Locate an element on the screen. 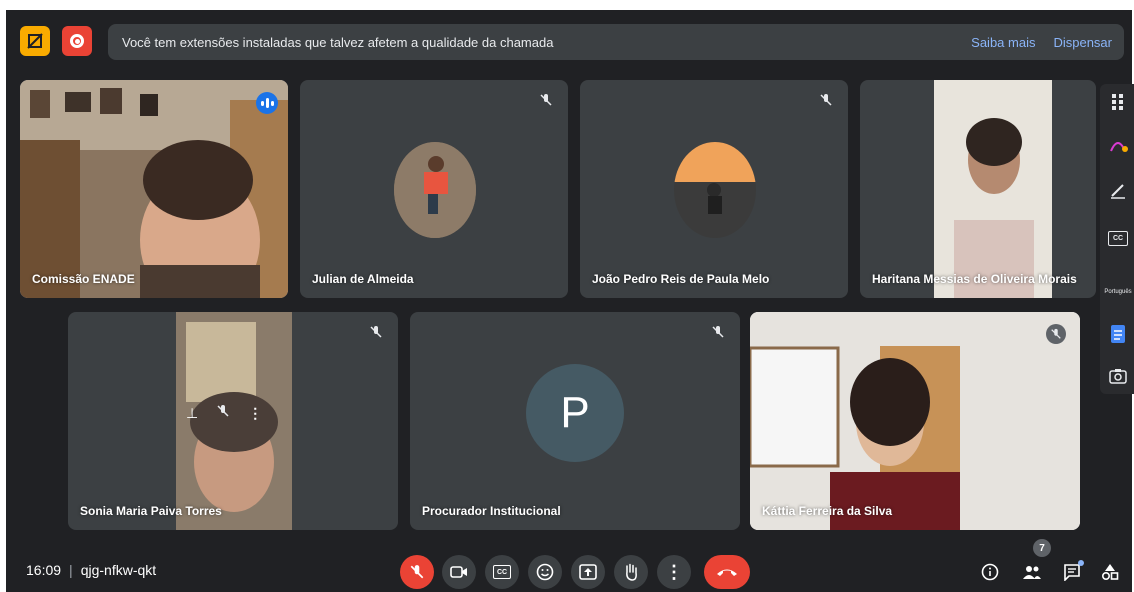 This screenshot has width=1134, height=592. camera-snapshot-icon is located at coordinates (1118, 376).